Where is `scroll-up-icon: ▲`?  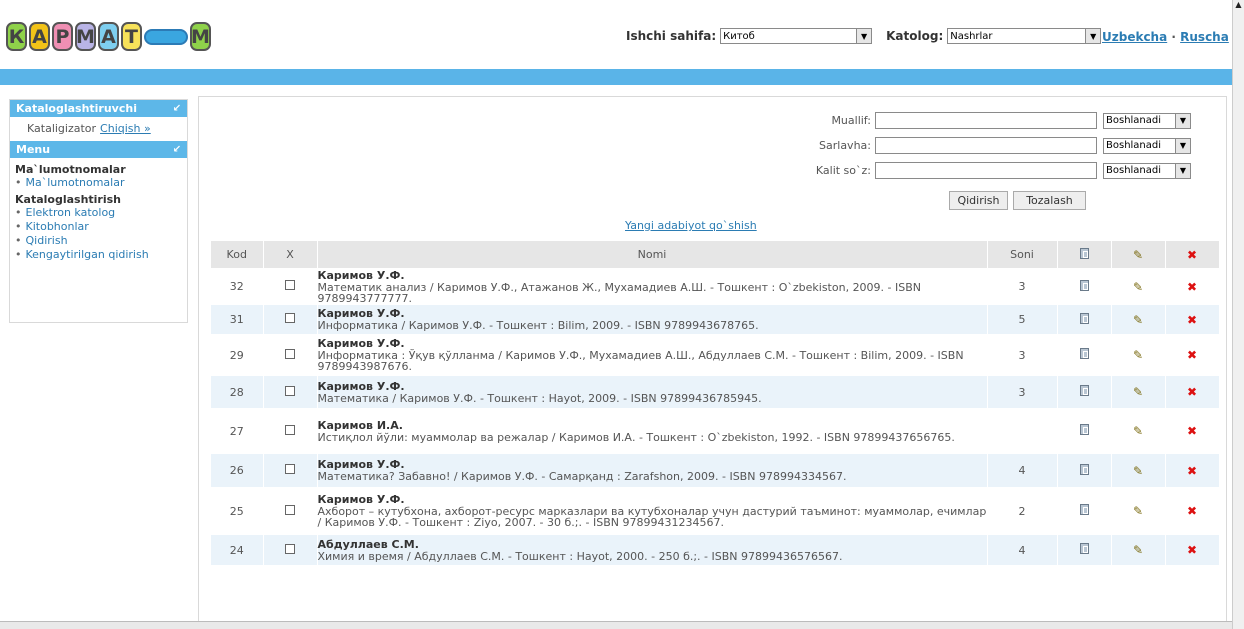
scroll-up-icon: ▲ is located at coordinates (1238, 6).